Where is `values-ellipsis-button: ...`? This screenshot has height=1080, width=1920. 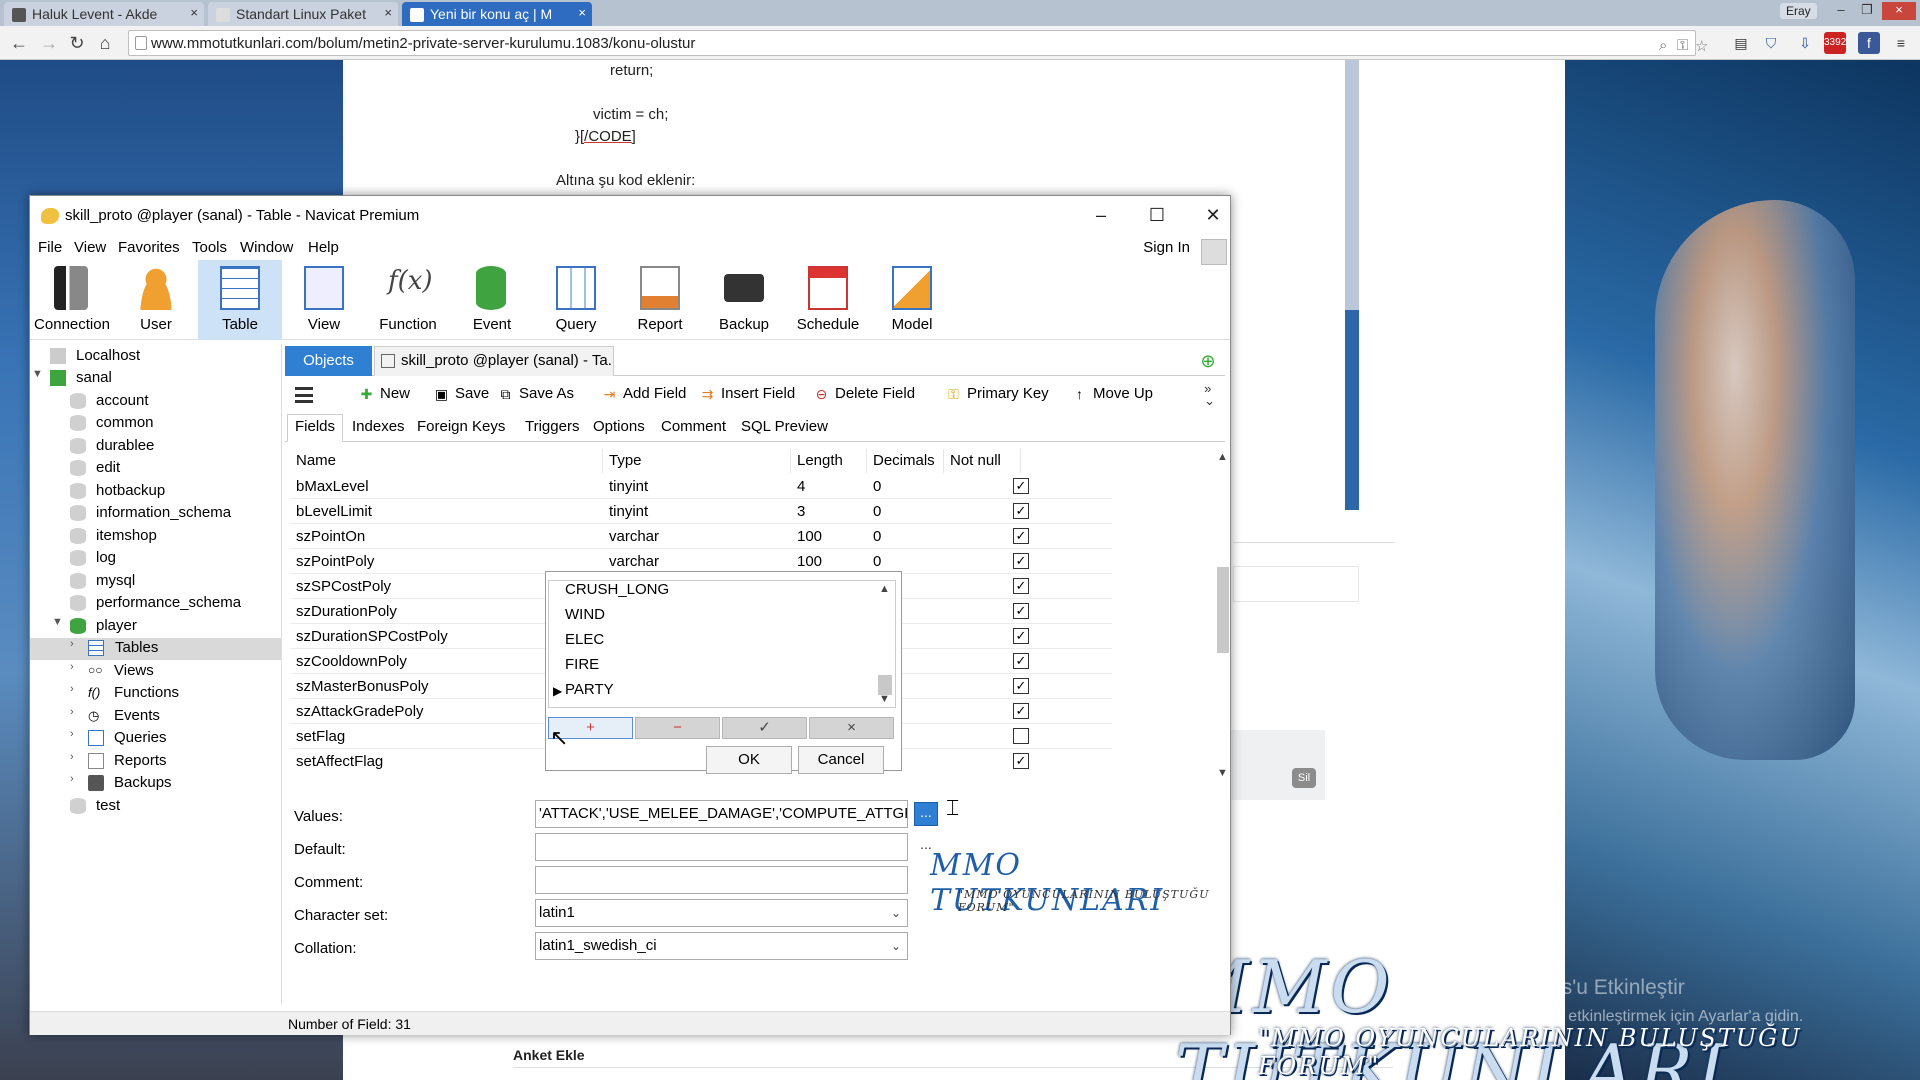
values-ellipsis-button: ... is located at coordinates (926, 814).